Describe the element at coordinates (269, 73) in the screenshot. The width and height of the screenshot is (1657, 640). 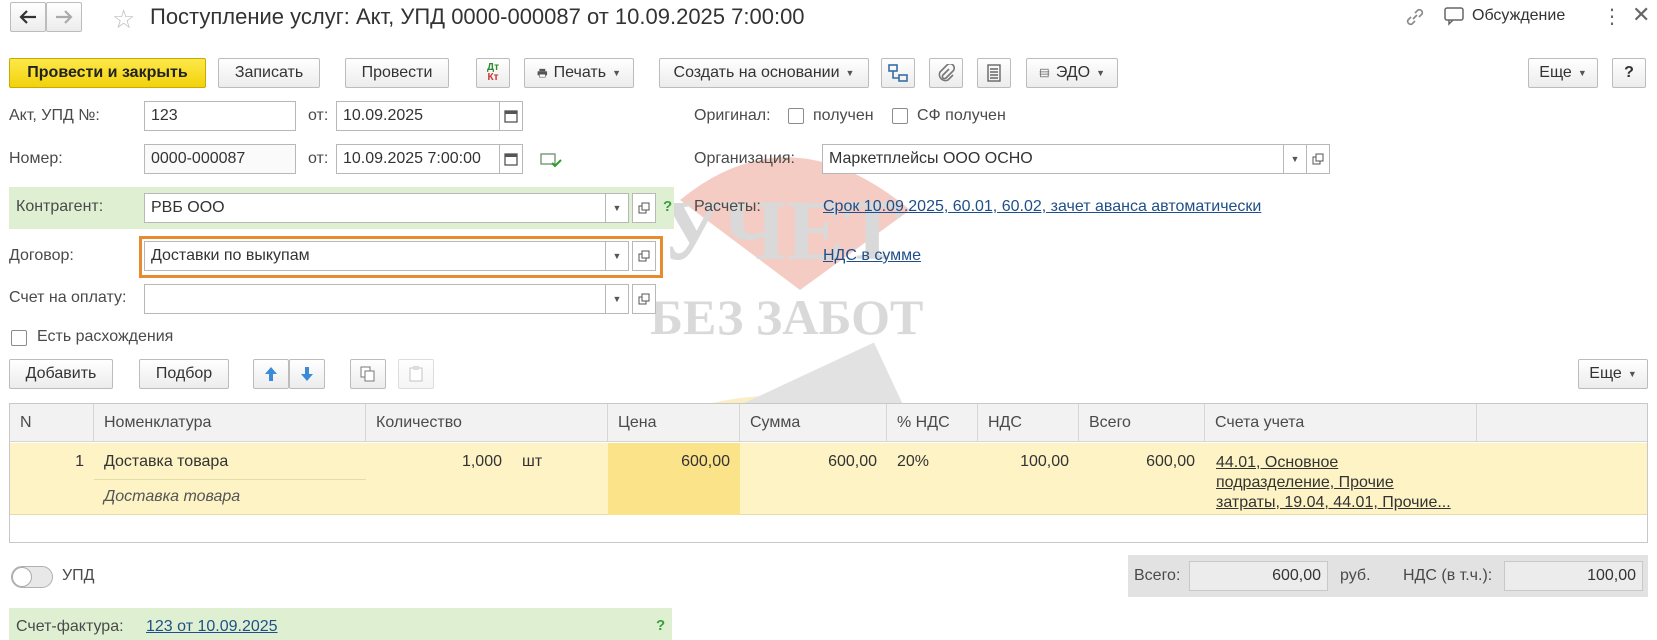
I see `save-button: Записать` at that location.